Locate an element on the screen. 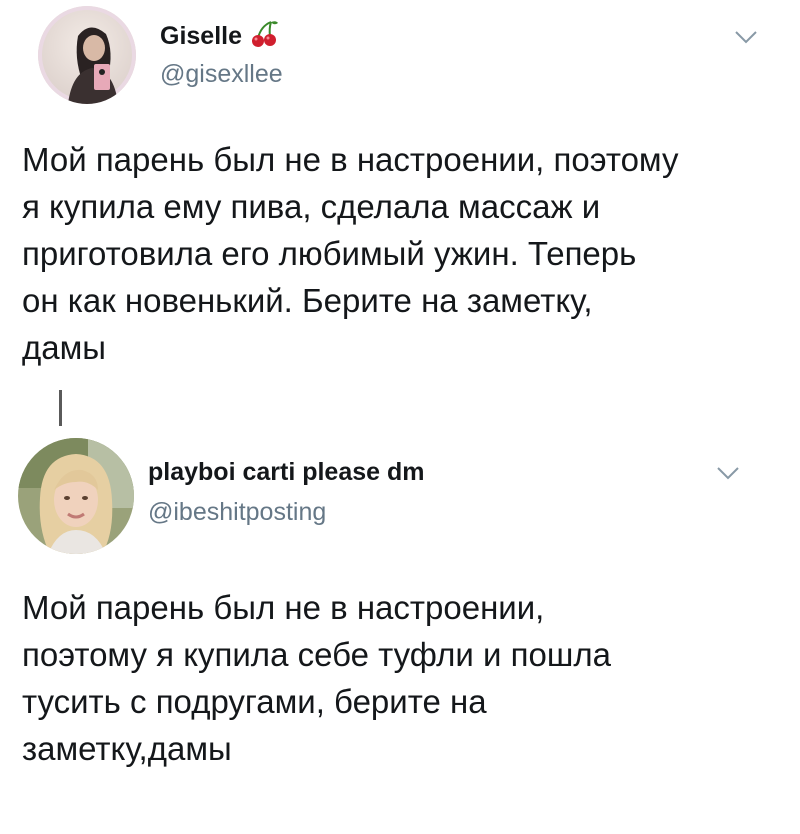 Image resolution: width=800 pixels, height=834 pixels. author-name: playboi carti please dm is located at coordinates (286, 472).